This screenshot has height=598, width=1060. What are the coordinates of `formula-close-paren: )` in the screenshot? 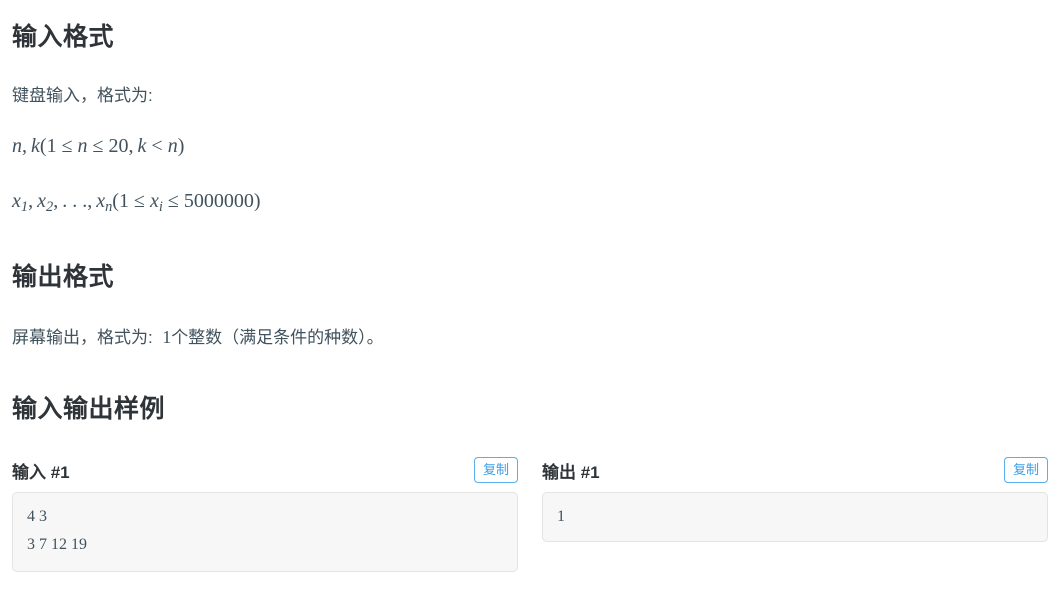 It's located at (181, 146).